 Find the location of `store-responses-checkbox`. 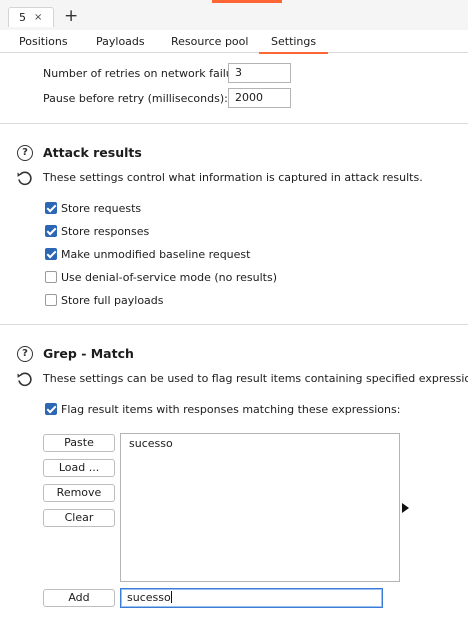

store-responses-checkbox is located at coordinates (51, 231).